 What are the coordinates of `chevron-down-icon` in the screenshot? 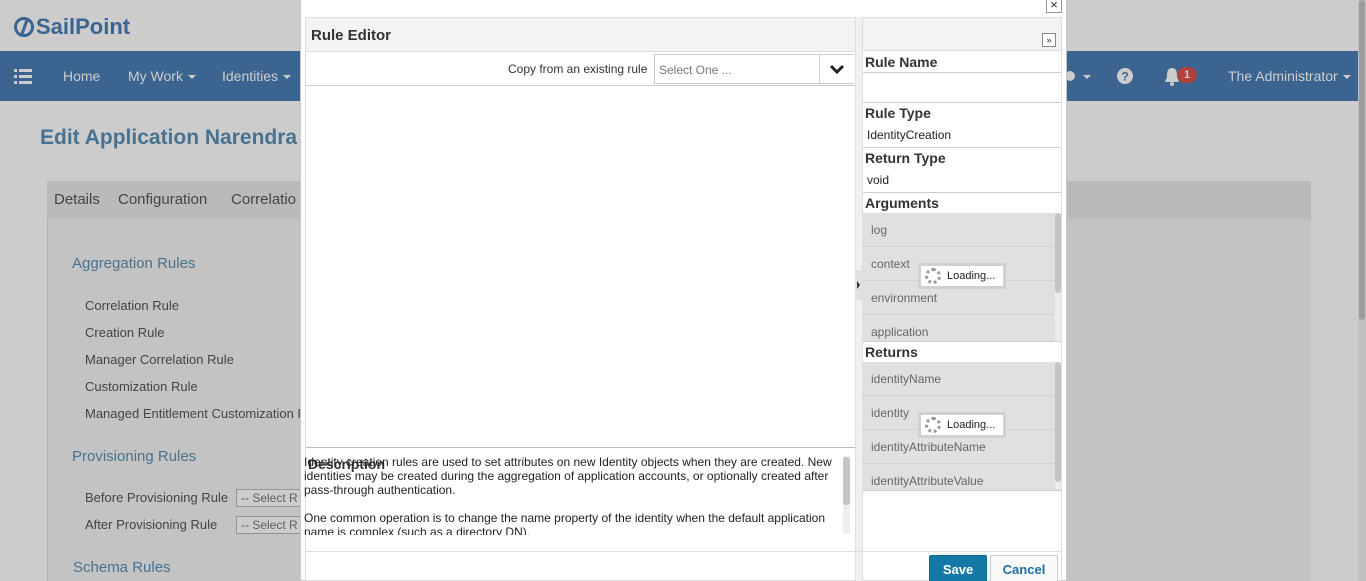 It's located at (837, 69).